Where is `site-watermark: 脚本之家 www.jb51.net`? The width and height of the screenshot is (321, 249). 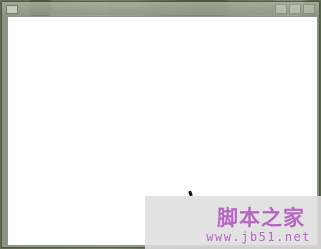
site-watermark: 脚本之家 www.jb51.net is located at coordinates (233, 222).